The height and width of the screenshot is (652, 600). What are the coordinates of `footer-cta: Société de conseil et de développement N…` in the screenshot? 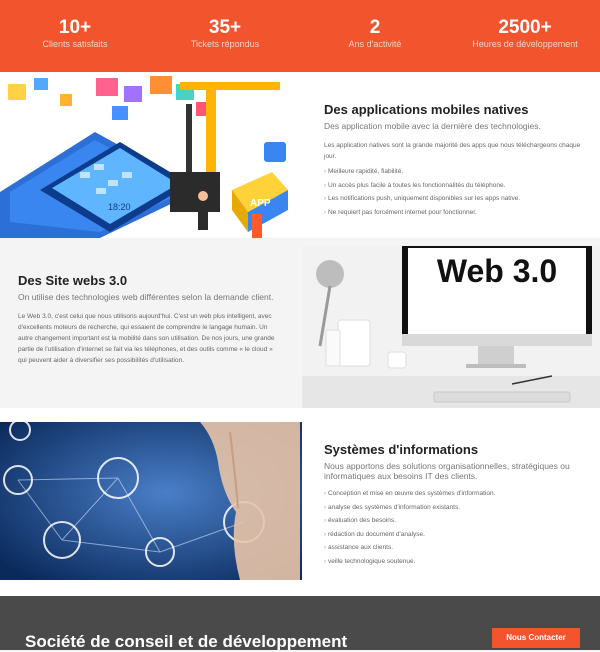 It's located at (300, 623).